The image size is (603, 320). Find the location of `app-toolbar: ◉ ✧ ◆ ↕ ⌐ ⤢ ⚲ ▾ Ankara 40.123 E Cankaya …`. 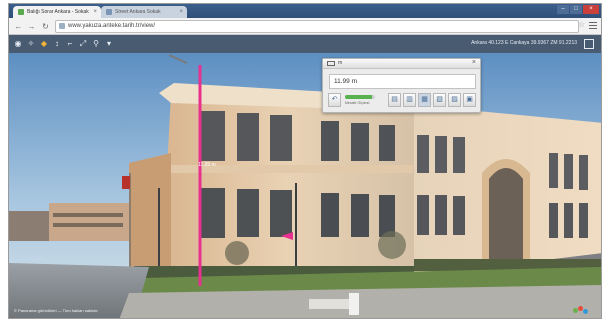

app-toolbar: ◉ ✧ ◆ ↕ ⌐ ⤢ ⚲ ▾ Ankara 40.123 E Cankaya … is located at coordinates (305, 44).